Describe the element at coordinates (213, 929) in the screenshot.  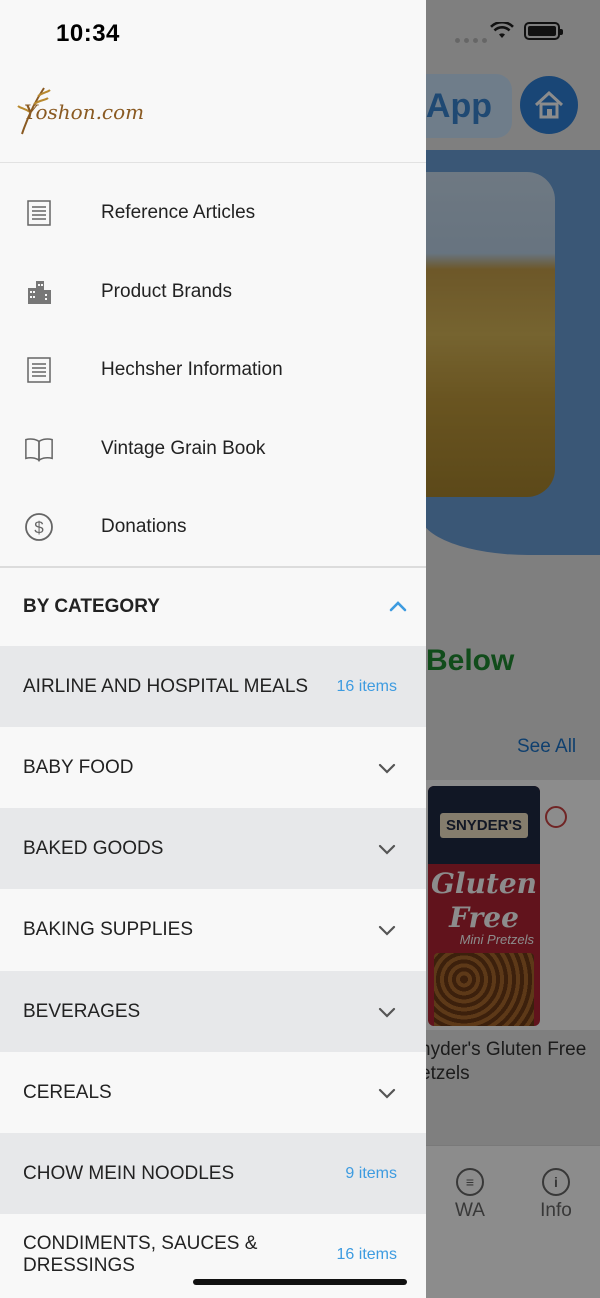
I see `category-baking-supplies: BAKING SUPPLIES` at that location.